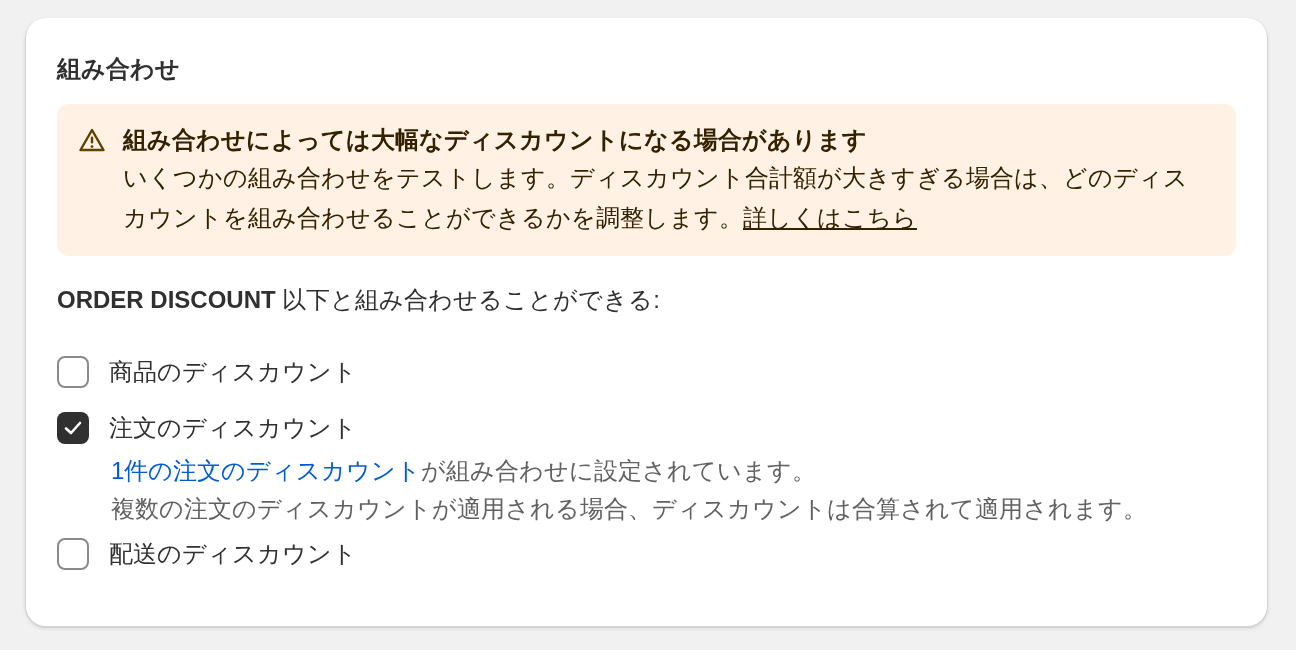 The height and width of the screenshot is (650, 1296). I want to click on section-title: 組み合わせ, so click(118, 69).